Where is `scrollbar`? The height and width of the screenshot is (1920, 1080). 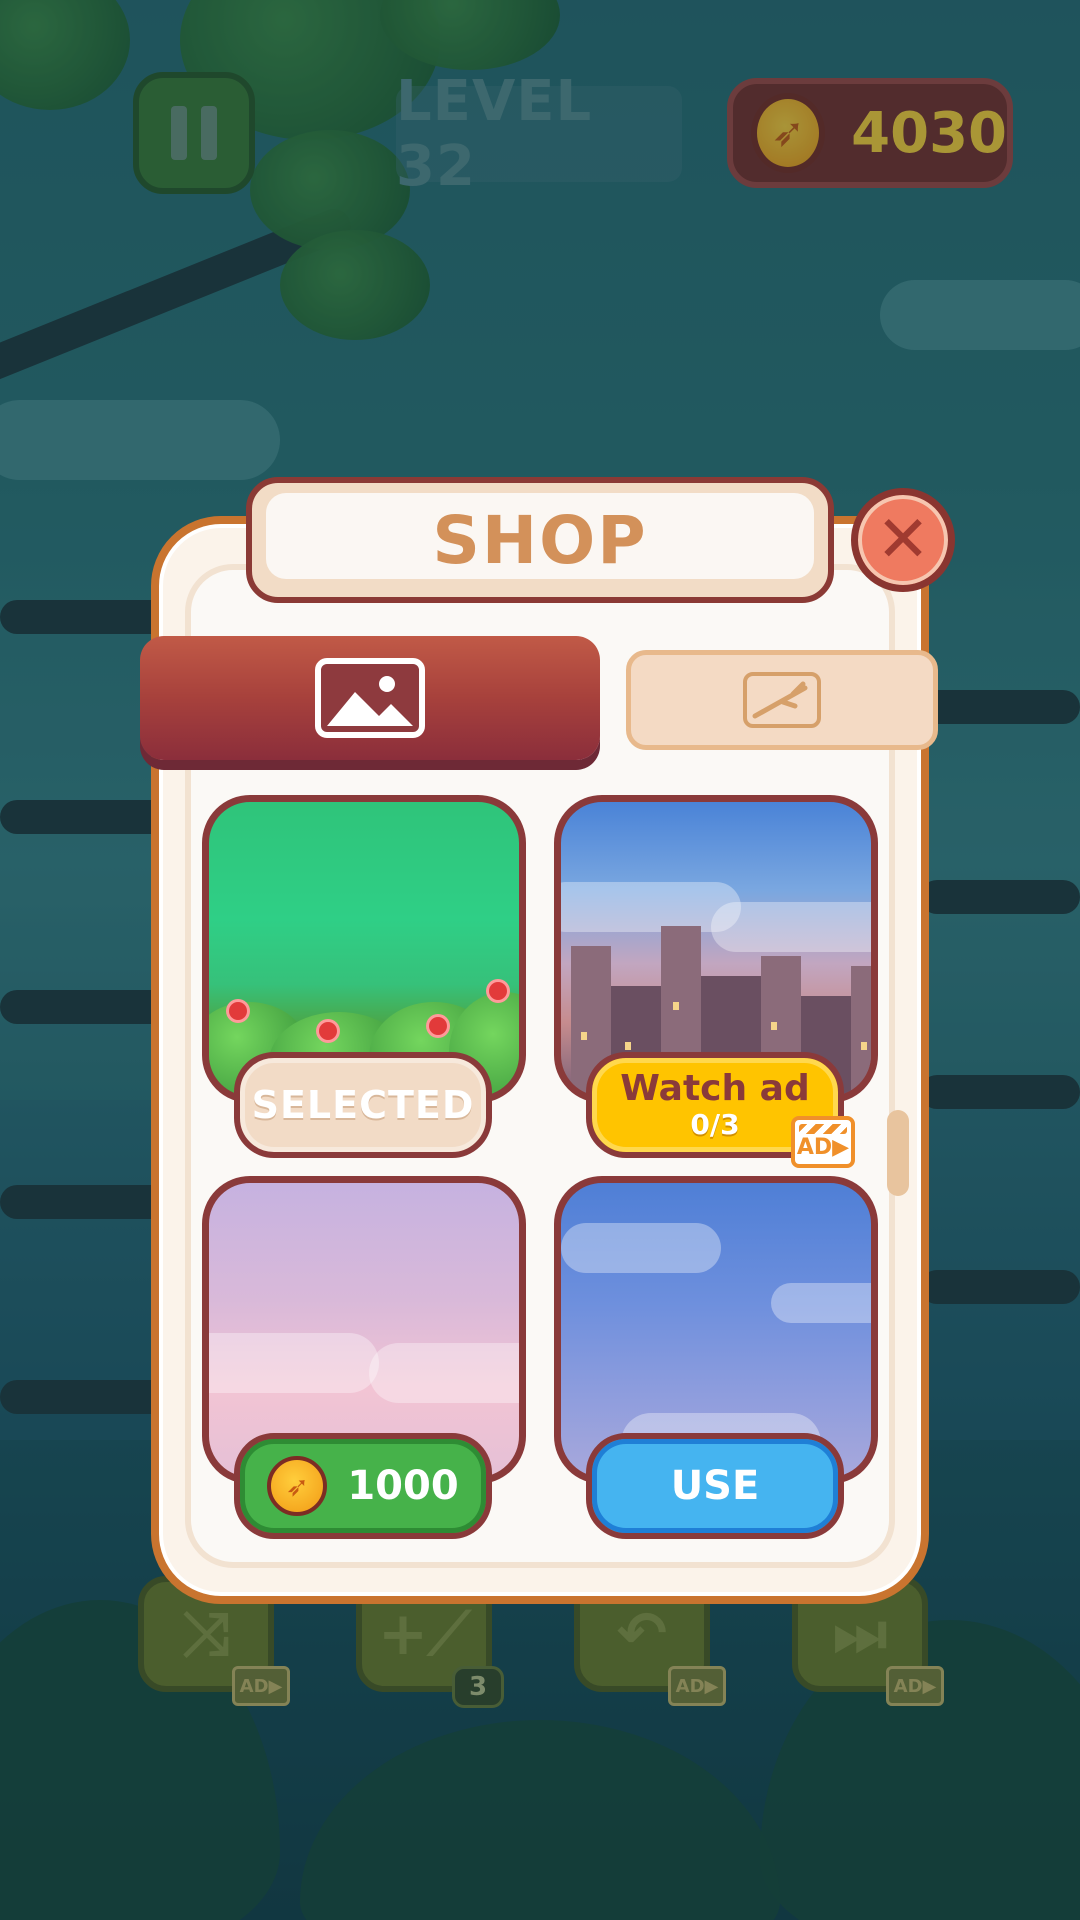 scrollbar is located at coordinates (898, 1153).